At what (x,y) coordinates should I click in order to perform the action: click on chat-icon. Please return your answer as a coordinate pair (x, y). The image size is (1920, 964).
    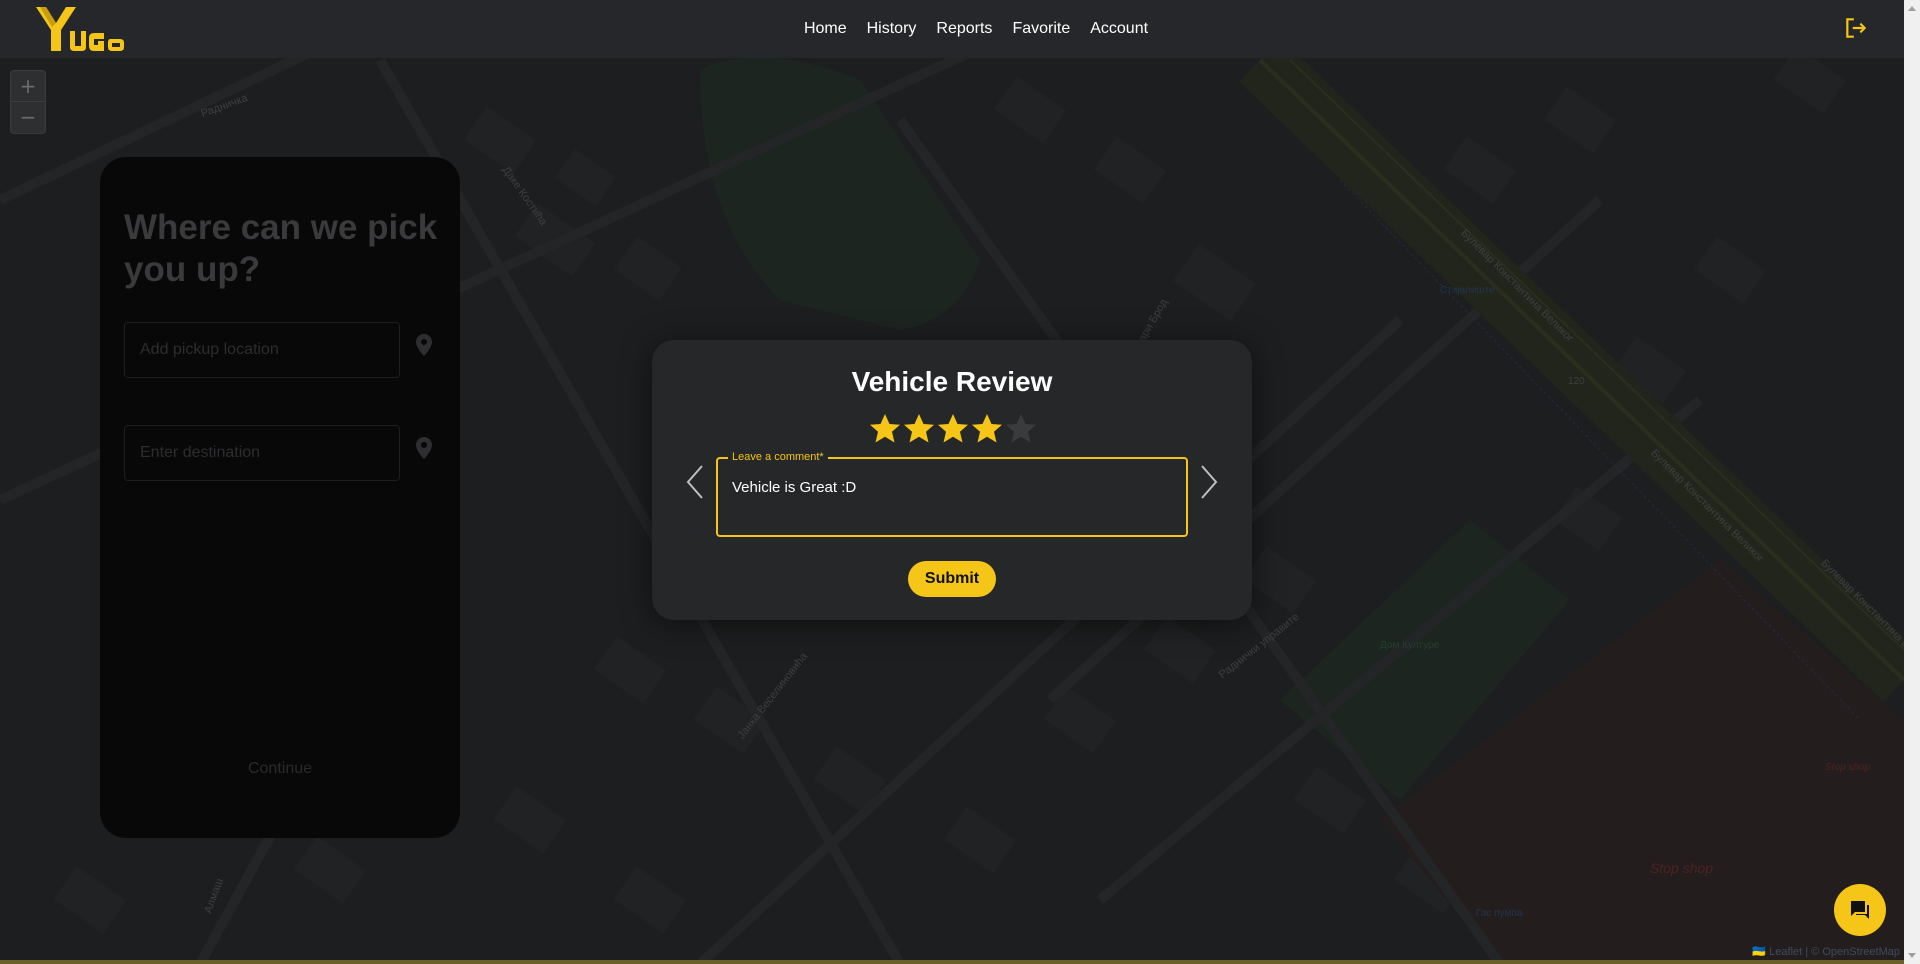
    Looking at the image, I should click on (1860, 910).